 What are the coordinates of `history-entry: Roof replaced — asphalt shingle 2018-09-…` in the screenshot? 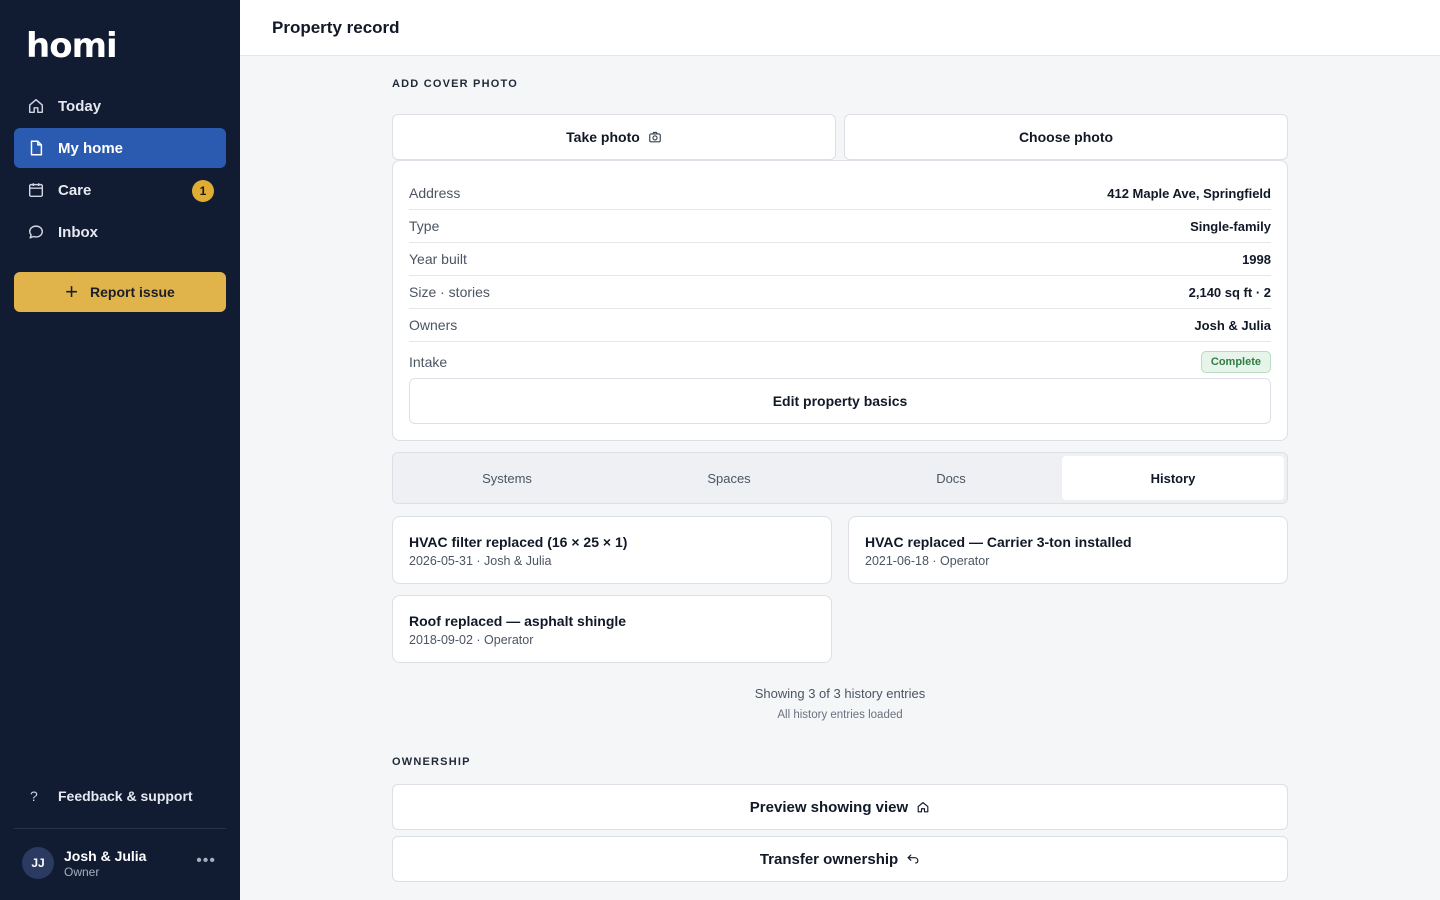 It's located at (612, 629).